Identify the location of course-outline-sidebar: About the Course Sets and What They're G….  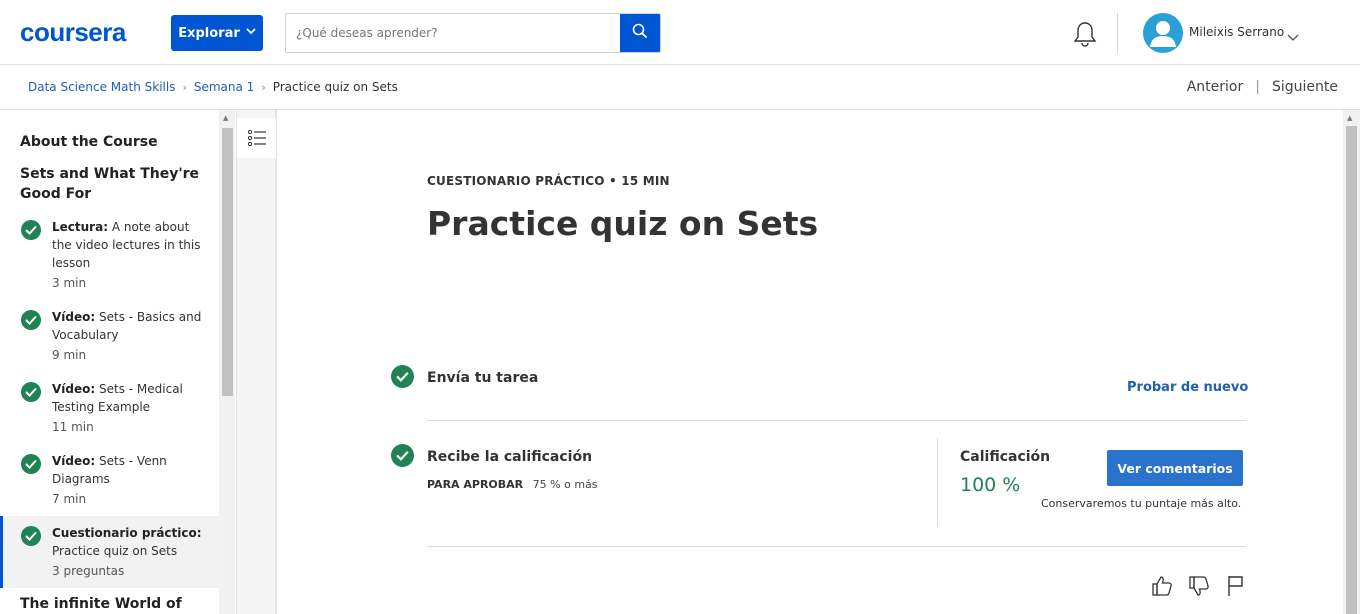
(109, 362).